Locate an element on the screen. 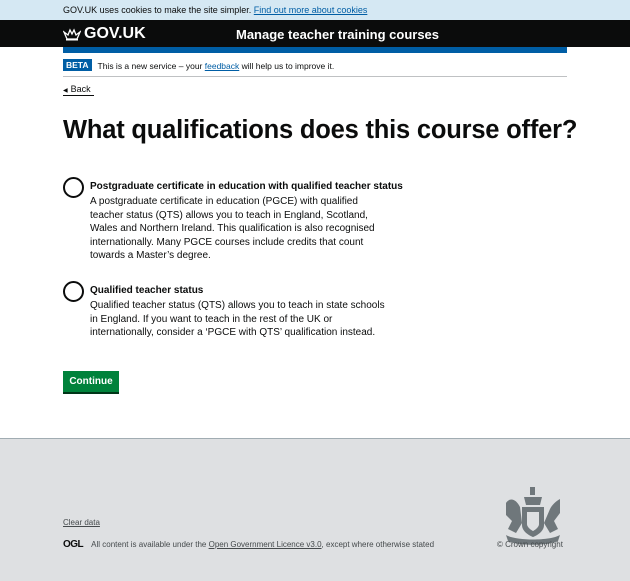  clear-data-link: Clear data is located at coordinates (81, 522).